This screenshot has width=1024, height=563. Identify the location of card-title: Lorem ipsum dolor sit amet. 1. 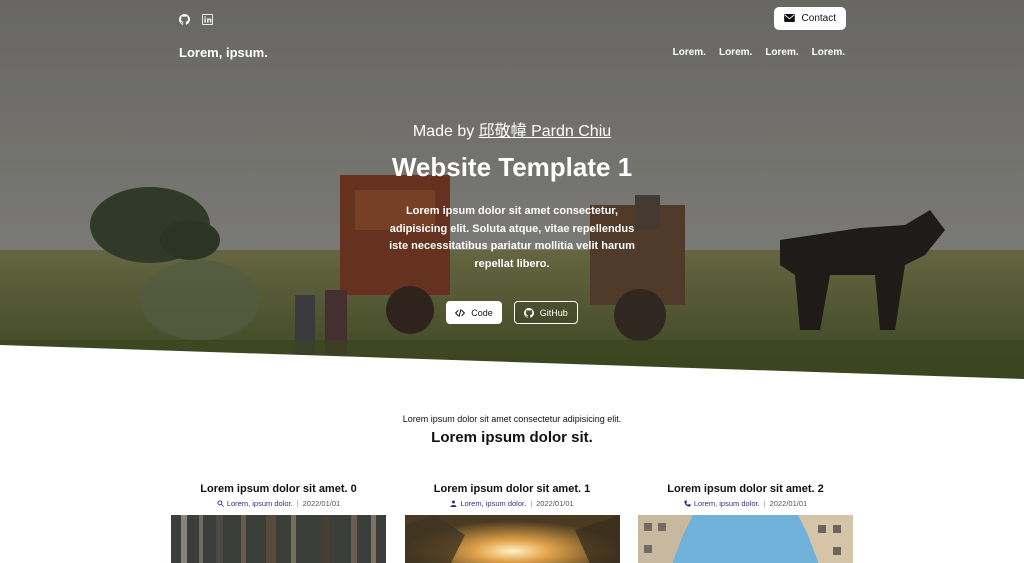
(512, 489).